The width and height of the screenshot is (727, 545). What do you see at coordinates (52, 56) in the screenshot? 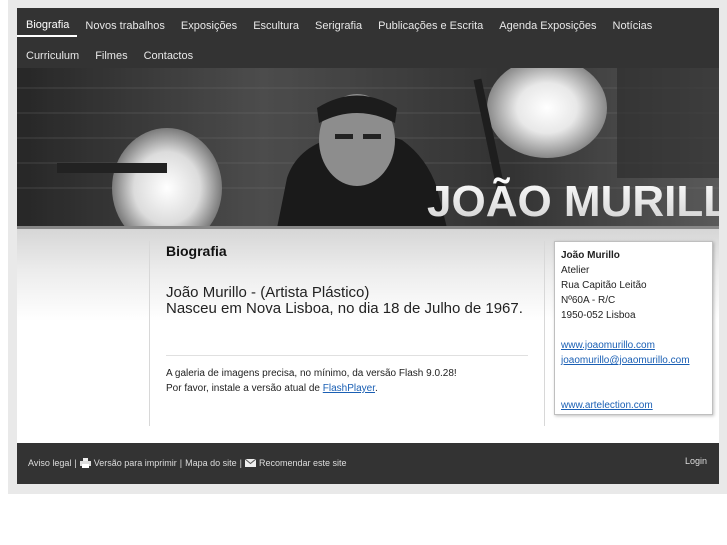
I see `nav-item-curriculum: Curriculum` at bounding box center [52, 56].